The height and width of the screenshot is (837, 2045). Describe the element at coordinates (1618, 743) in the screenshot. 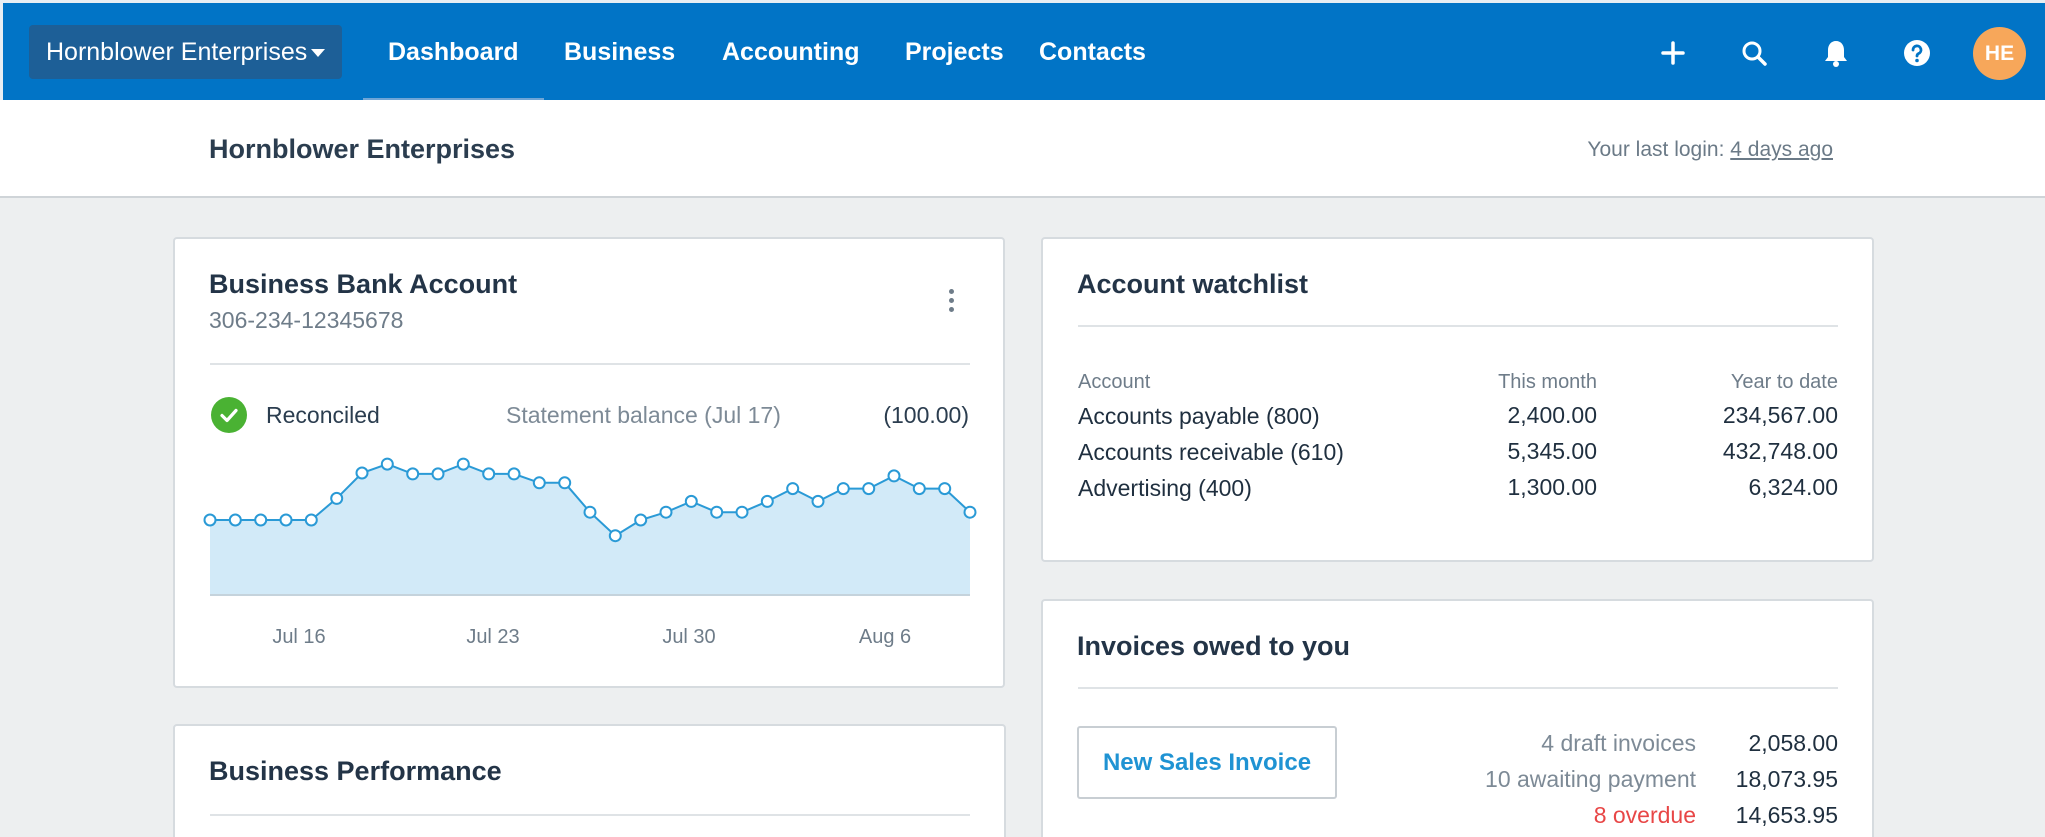

I see `draft-invoices-link: 4 draft invoices` at that location.